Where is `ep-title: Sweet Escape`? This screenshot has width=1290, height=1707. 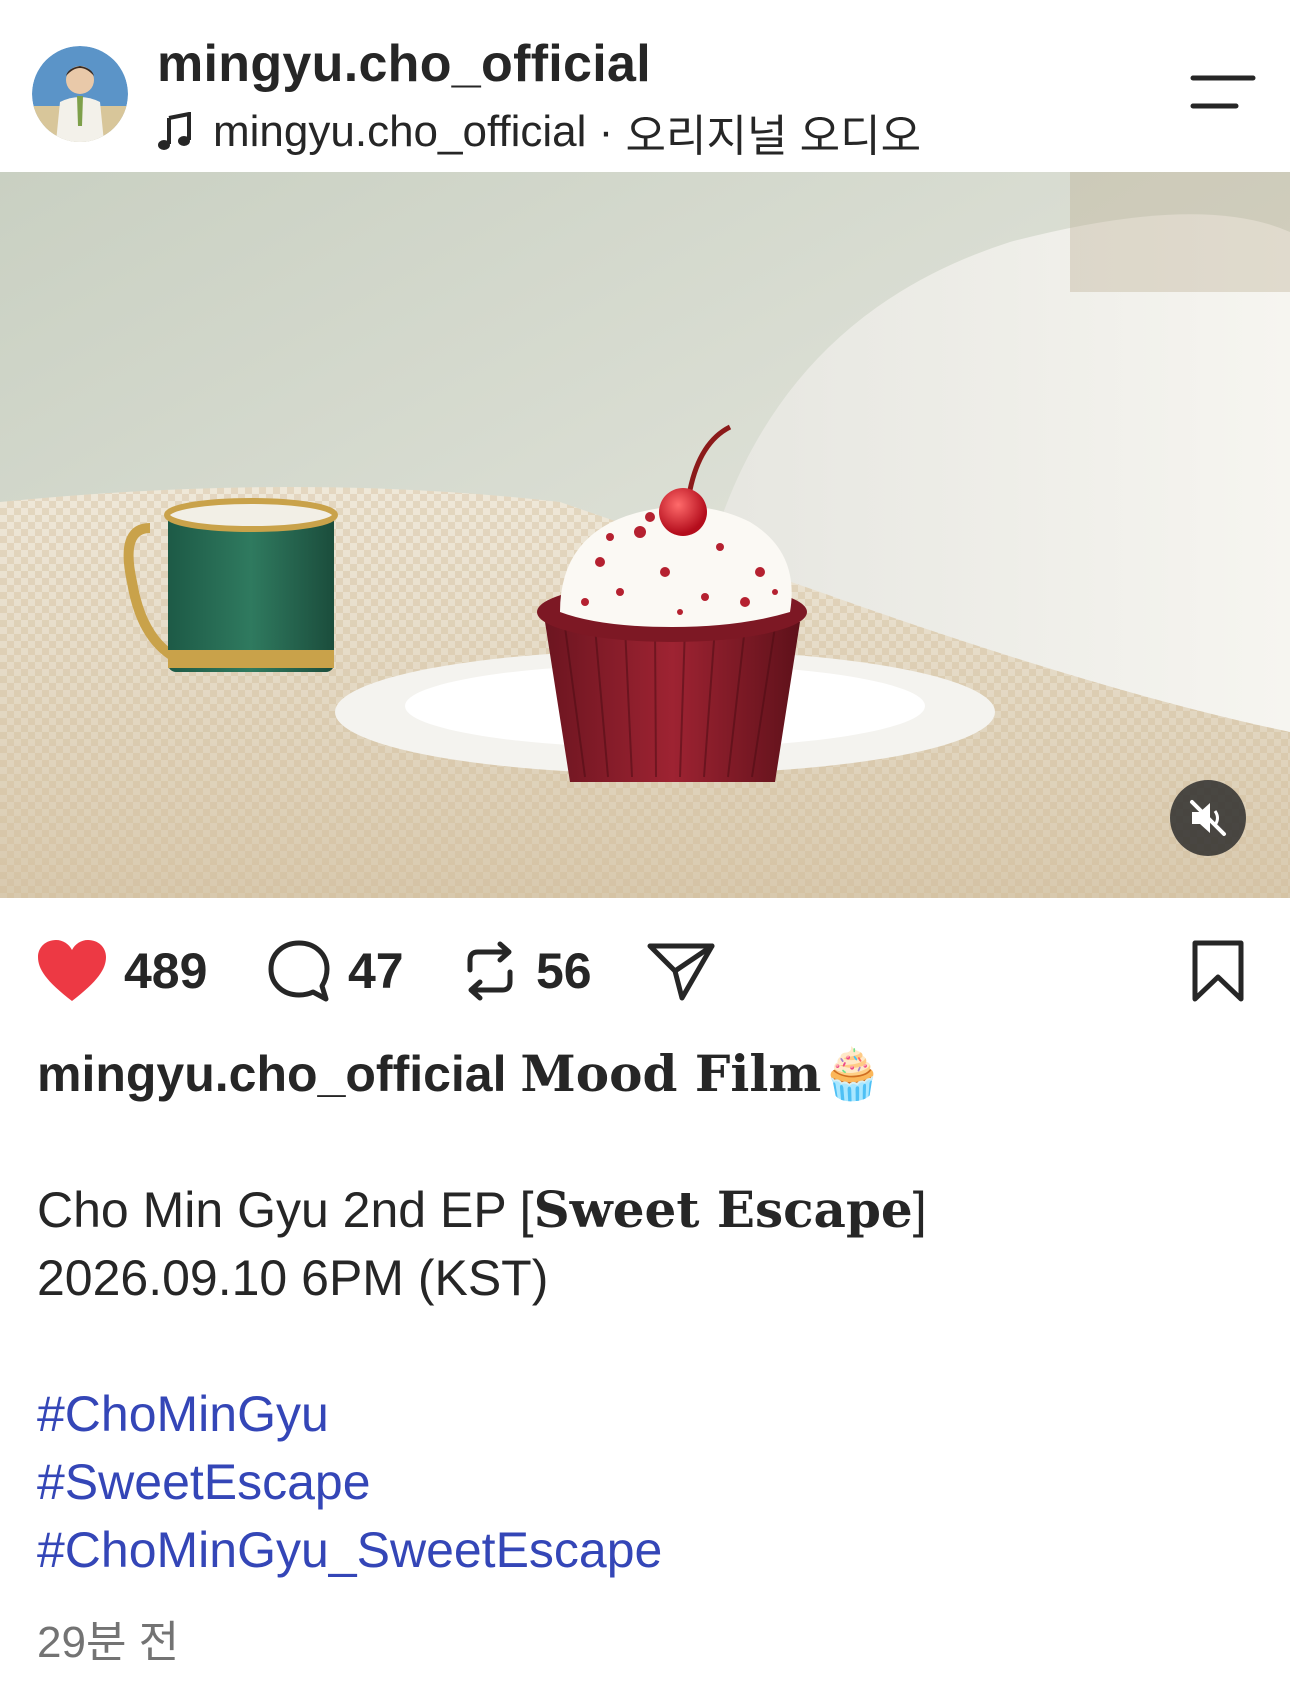 ep-title: Sweet Escape is located at coordinates (723, 1209).